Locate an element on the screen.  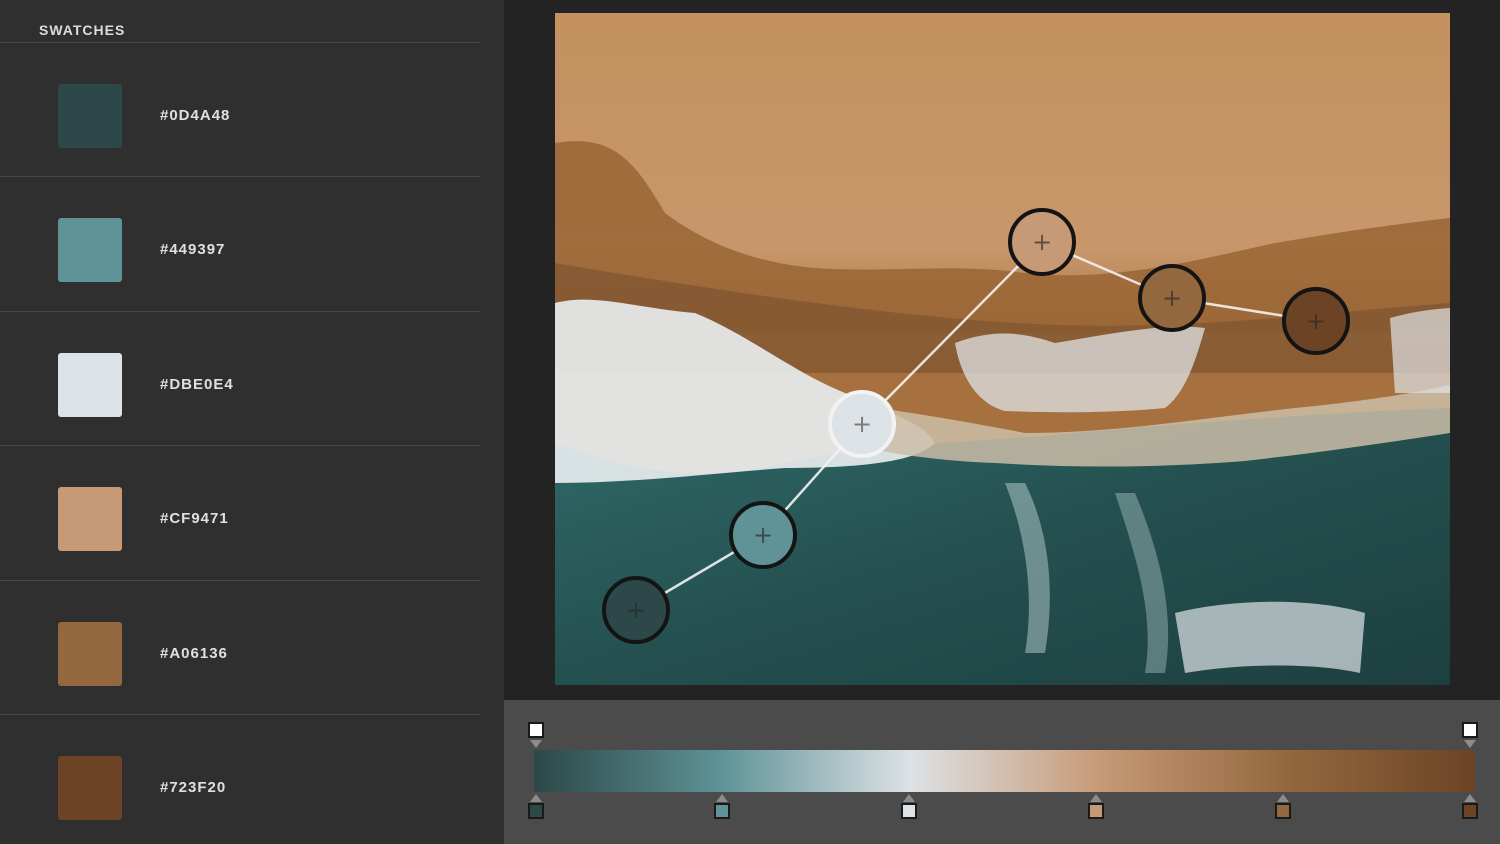
swatch-row: #DBE0E4 is located at coordinates (240, 379).